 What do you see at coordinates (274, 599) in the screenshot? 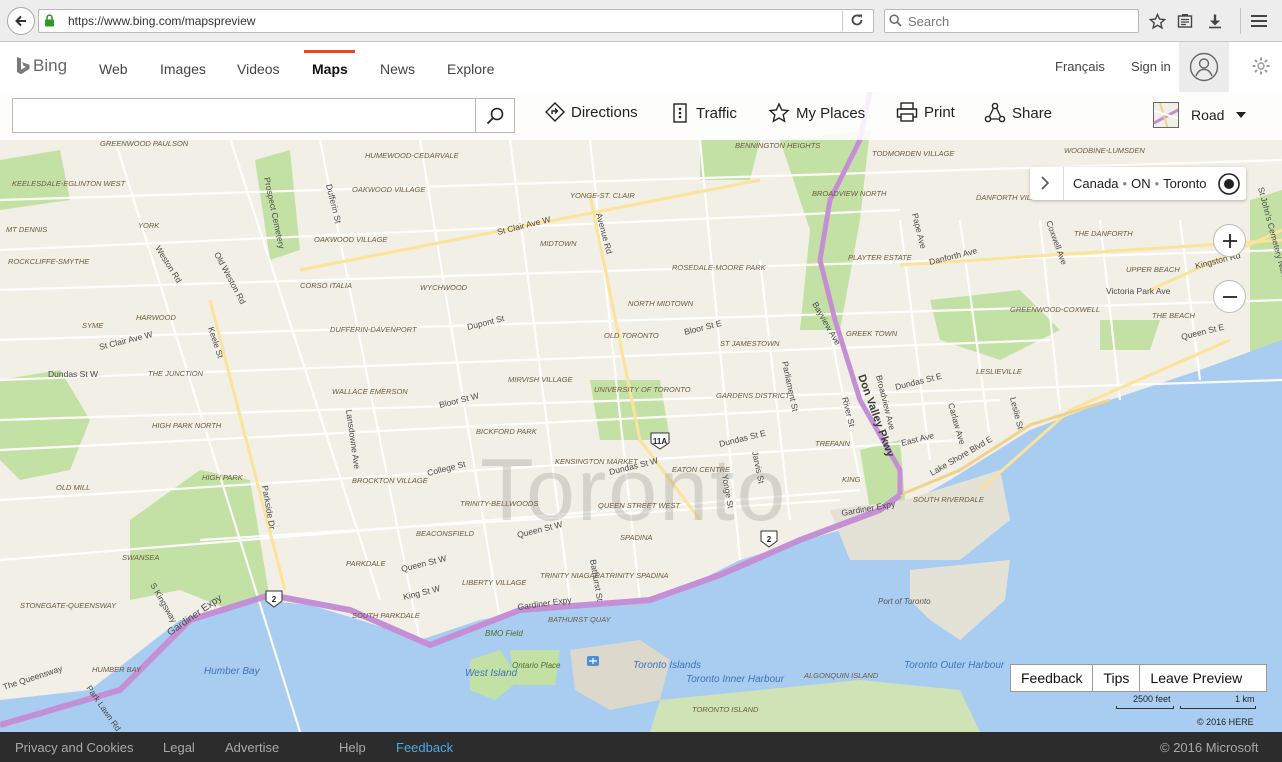
I see `svg-text: 2` at bounding box center [274, 599].